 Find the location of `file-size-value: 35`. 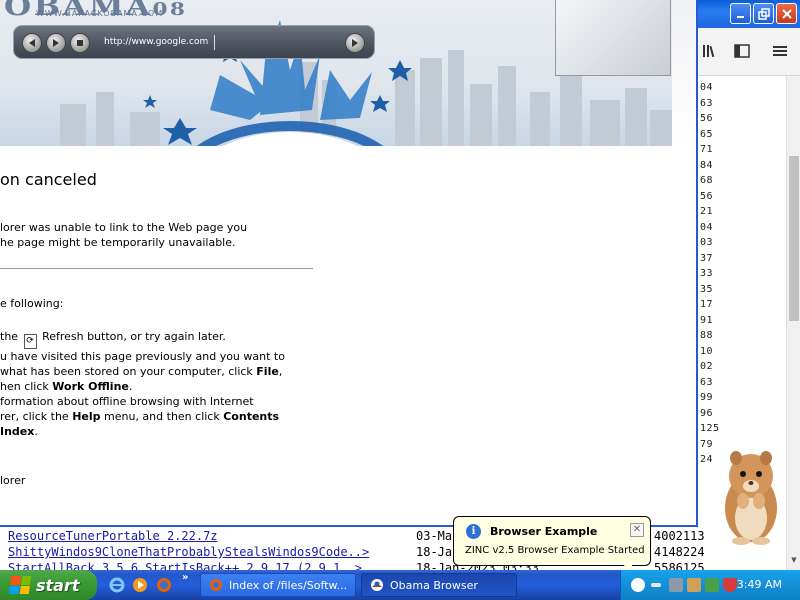

file-size-value: 35 is located at coordinates (707, 289).